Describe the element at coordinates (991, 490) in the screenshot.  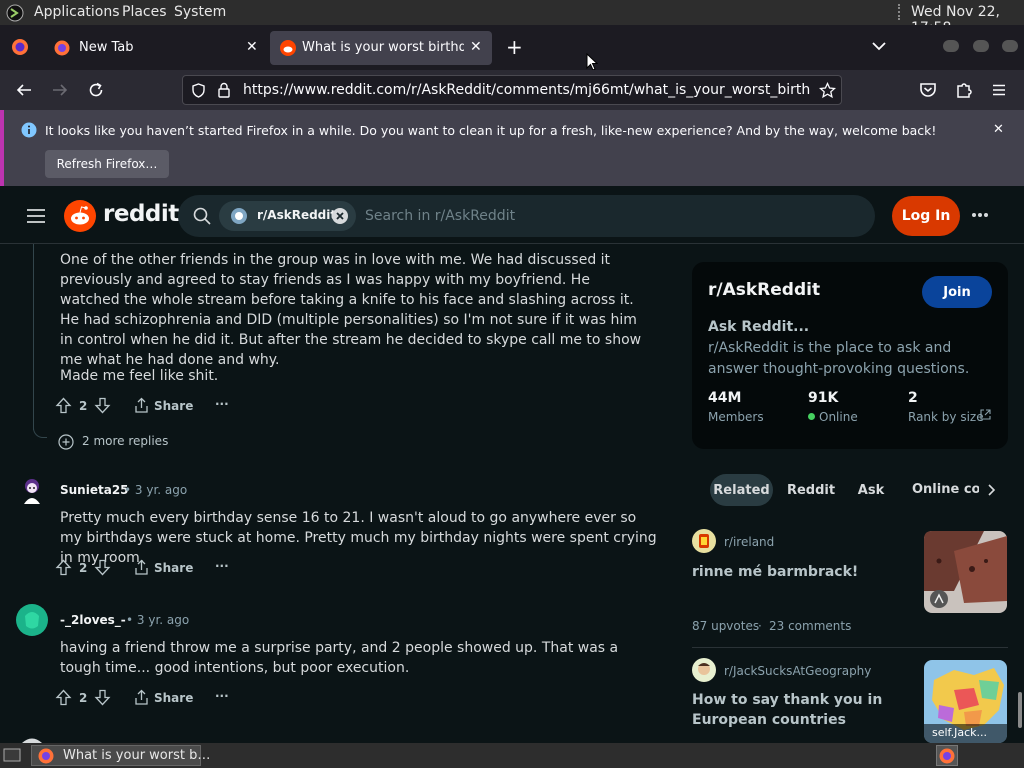
I see `chevron-right-icon` at that location.